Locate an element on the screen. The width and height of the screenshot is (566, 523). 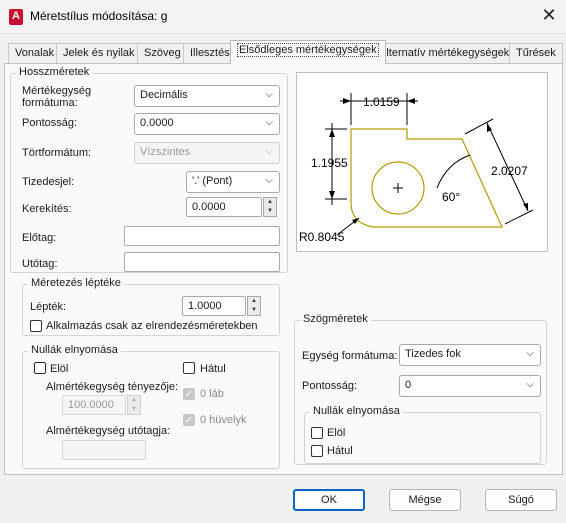
dimension-arrowheads is located at coordinates (428, 161).